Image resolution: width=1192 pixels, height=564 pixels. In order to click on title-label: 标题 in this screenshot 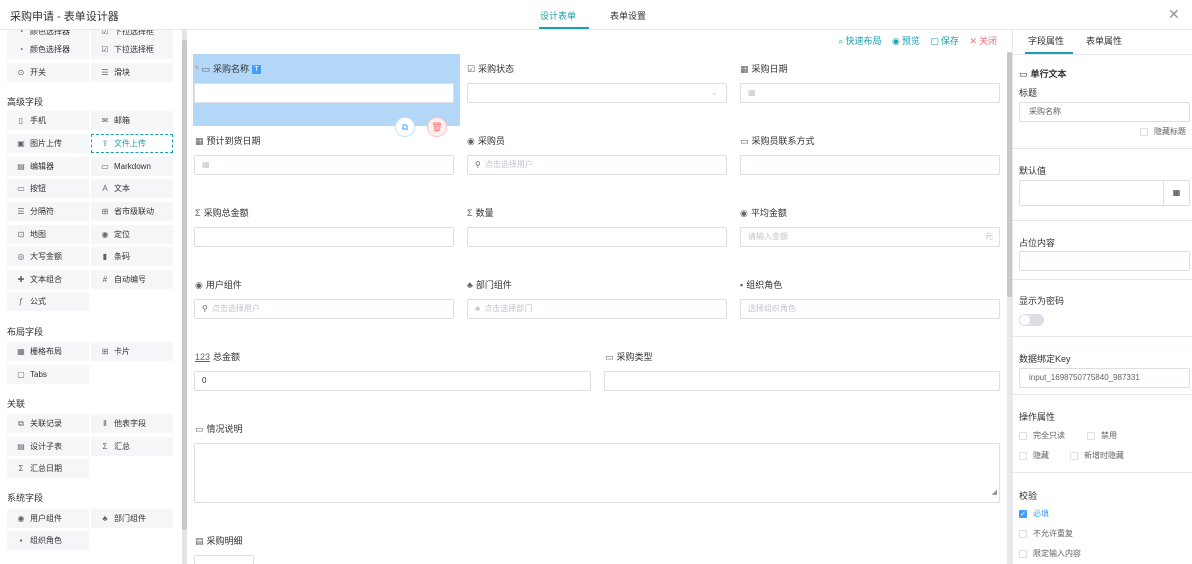, I will do `click(1028, 93)`.